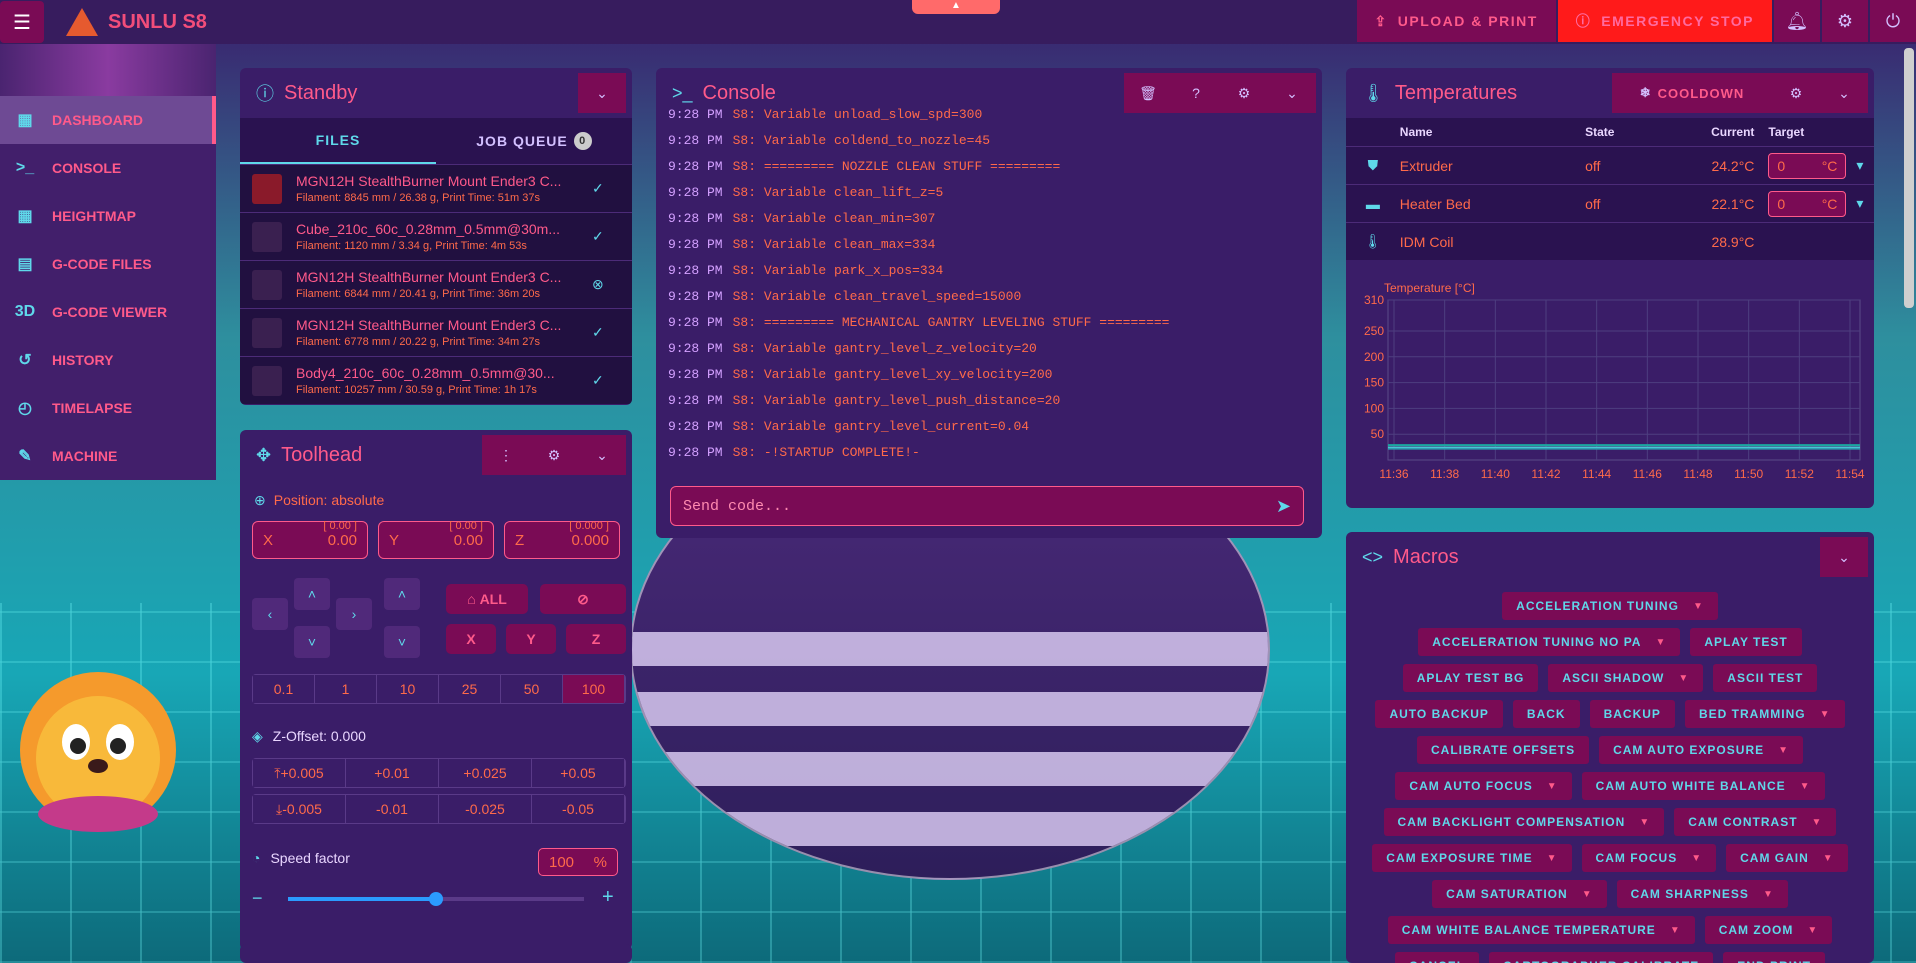  Describe the element at coordinates (108, 456) in the screenshot. I see `sidebar-item-machine: ✎ MACHINE` at that location.